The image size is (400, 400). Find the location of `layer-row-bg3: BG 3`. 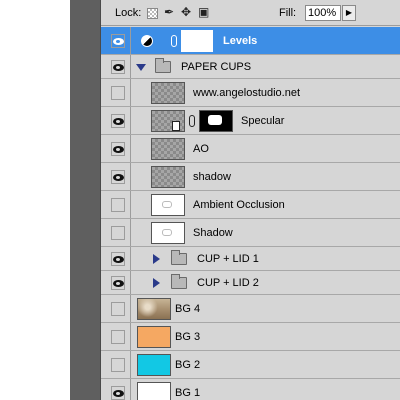

layer-row-bg3: BG 3 is located at coordinates (250, 337).